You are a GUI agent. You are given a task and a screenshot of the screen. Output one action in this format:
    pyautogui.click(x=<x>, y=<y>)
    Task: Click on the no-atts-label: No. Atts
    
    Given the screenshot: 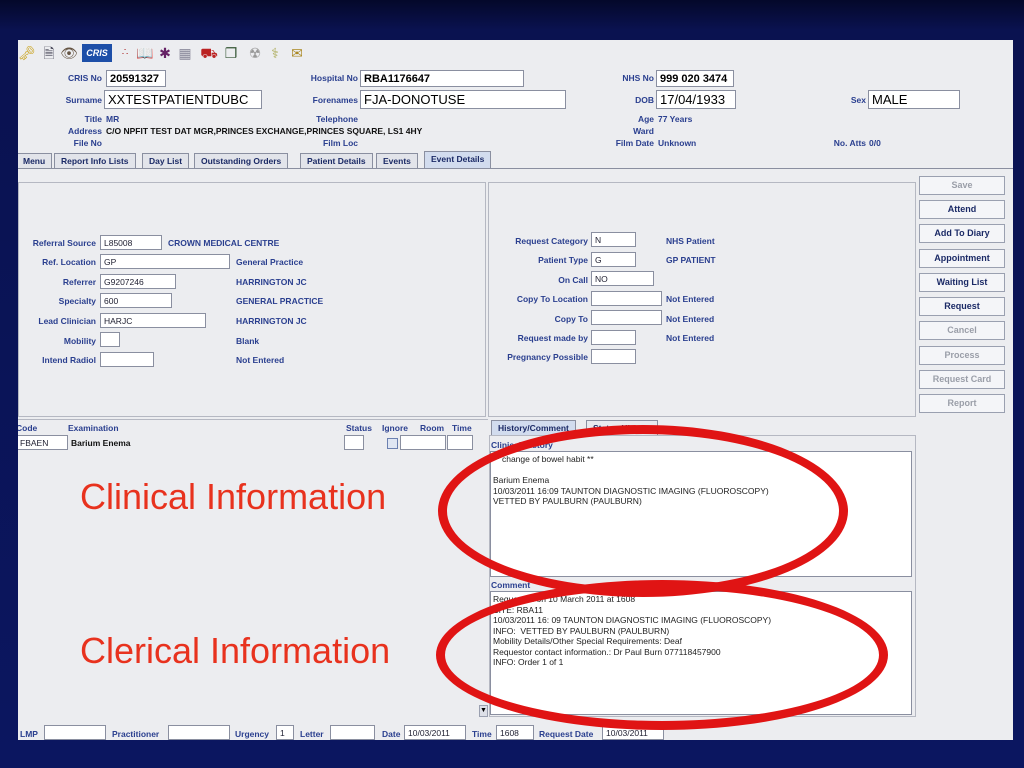 What is the action you would take?
    pyautogui.click(x=849, y=143)
    